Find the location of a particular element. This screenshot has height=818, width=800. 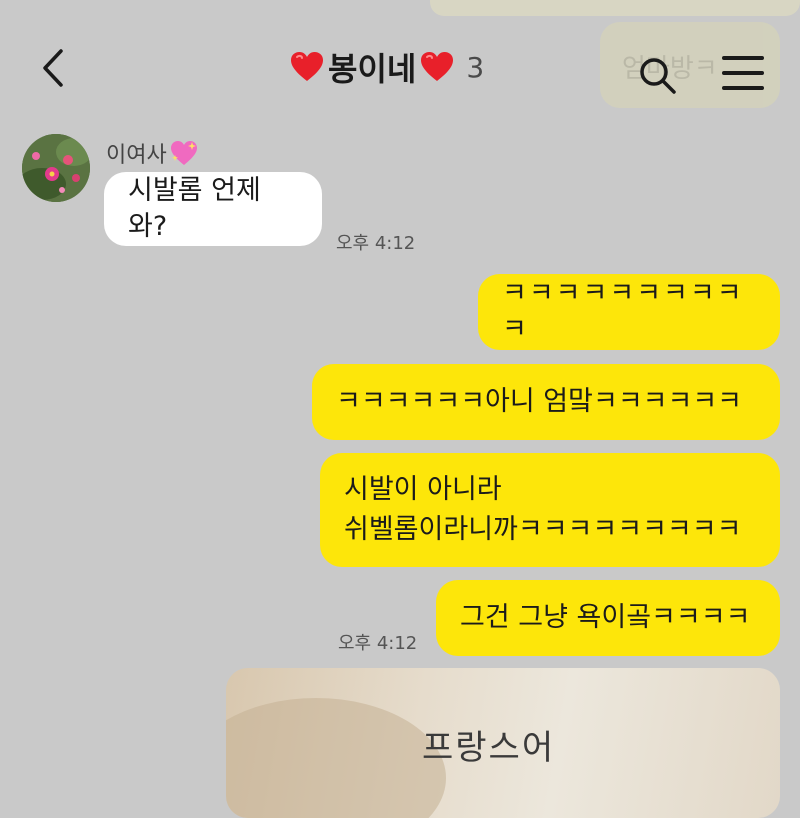

outgoing-message-bubble: ㅋㅋㅋㅋㅋㅋ아니 엄맠ㅋㅋㅋㅋㅋㅋ is located at coordinates (546, 402).